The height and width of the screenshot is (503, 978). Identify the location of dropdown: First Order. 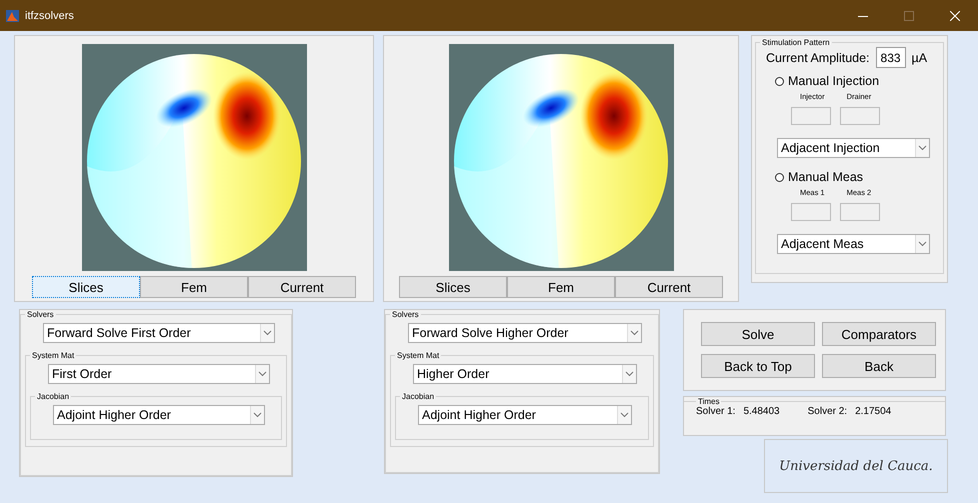
(159, 374).